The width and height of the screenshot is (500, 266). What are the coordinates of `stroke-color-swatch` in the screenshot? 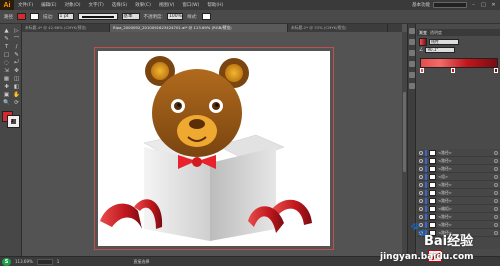 It's located at (34, 16).